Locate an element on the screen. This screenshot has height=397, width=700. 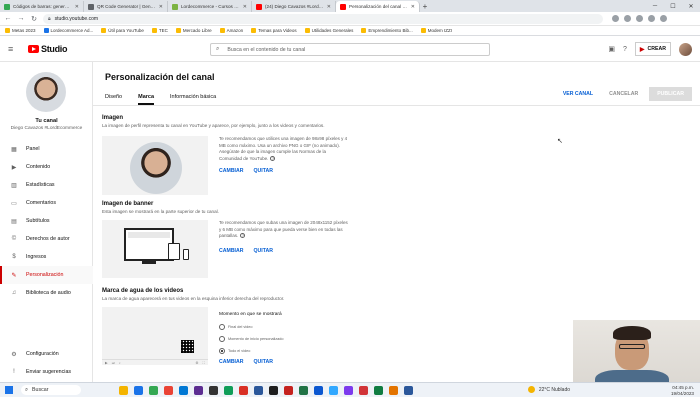
watermark-display-option: Final del video is located at coordinates (251, 327).